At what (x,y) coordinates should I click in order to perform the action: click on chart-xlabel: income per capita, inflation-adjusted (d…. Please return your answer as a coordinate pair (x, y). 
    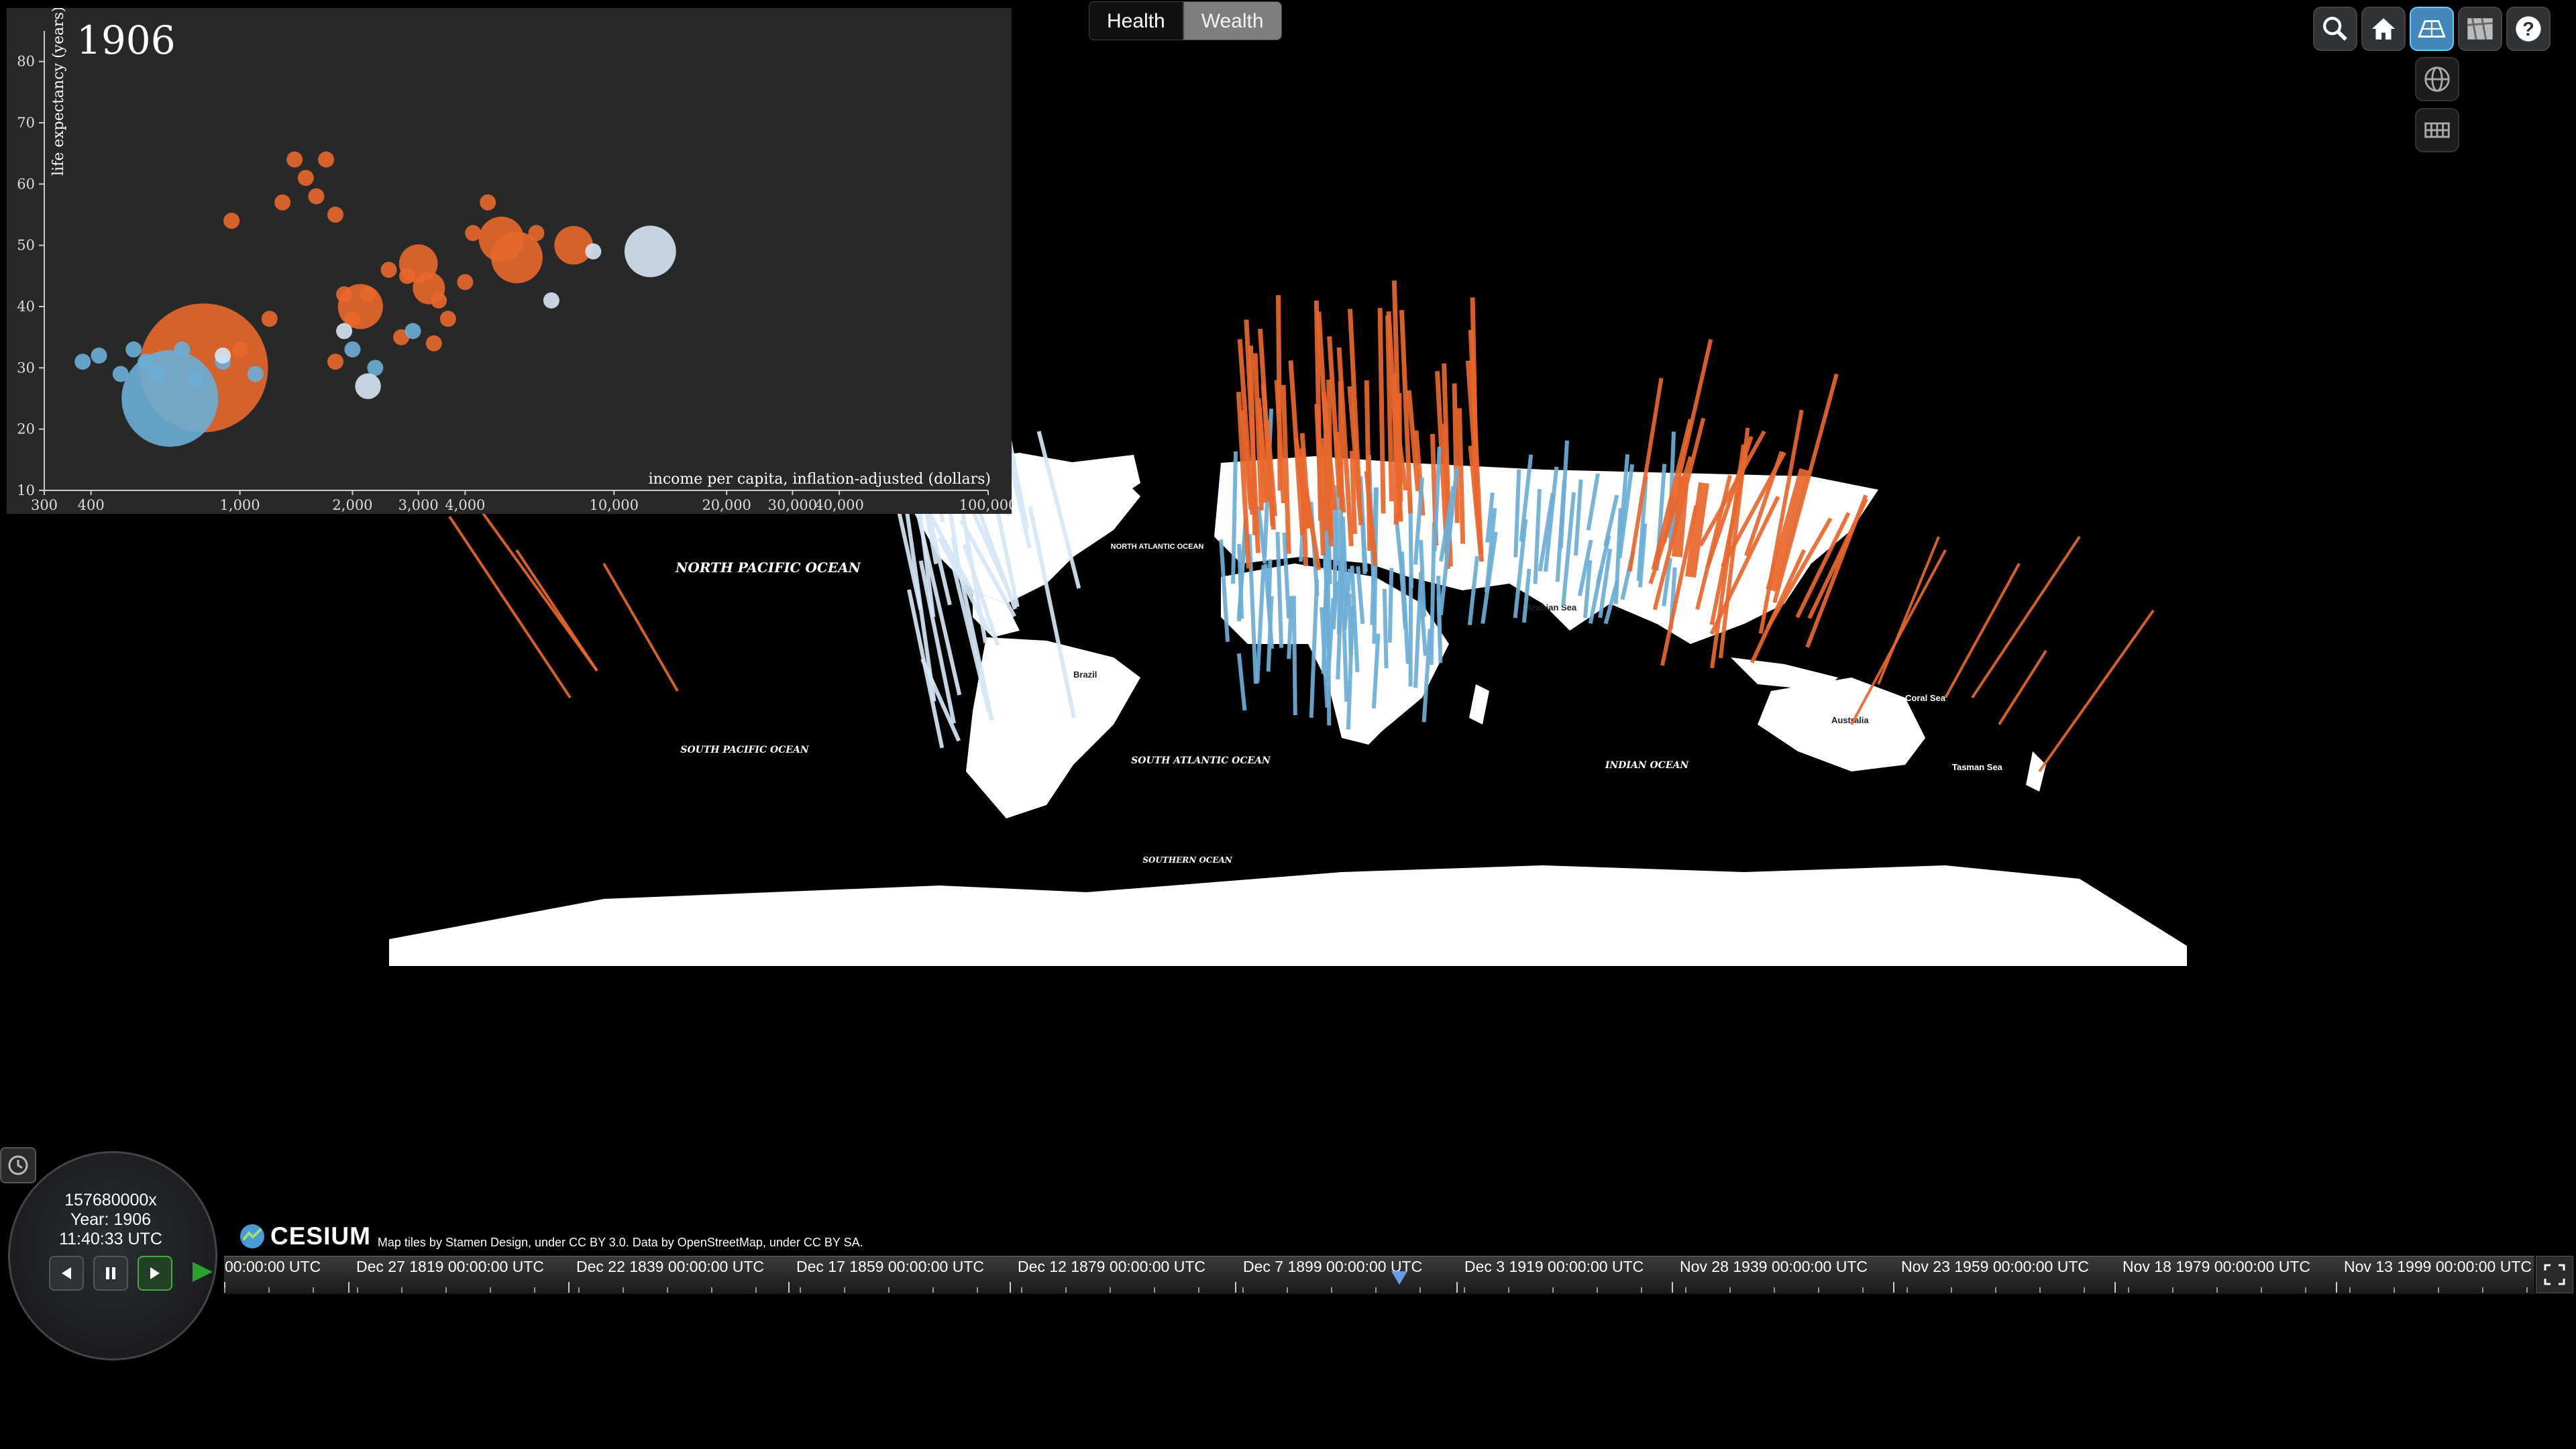
    Looking at the image, I should click on (820, 479).